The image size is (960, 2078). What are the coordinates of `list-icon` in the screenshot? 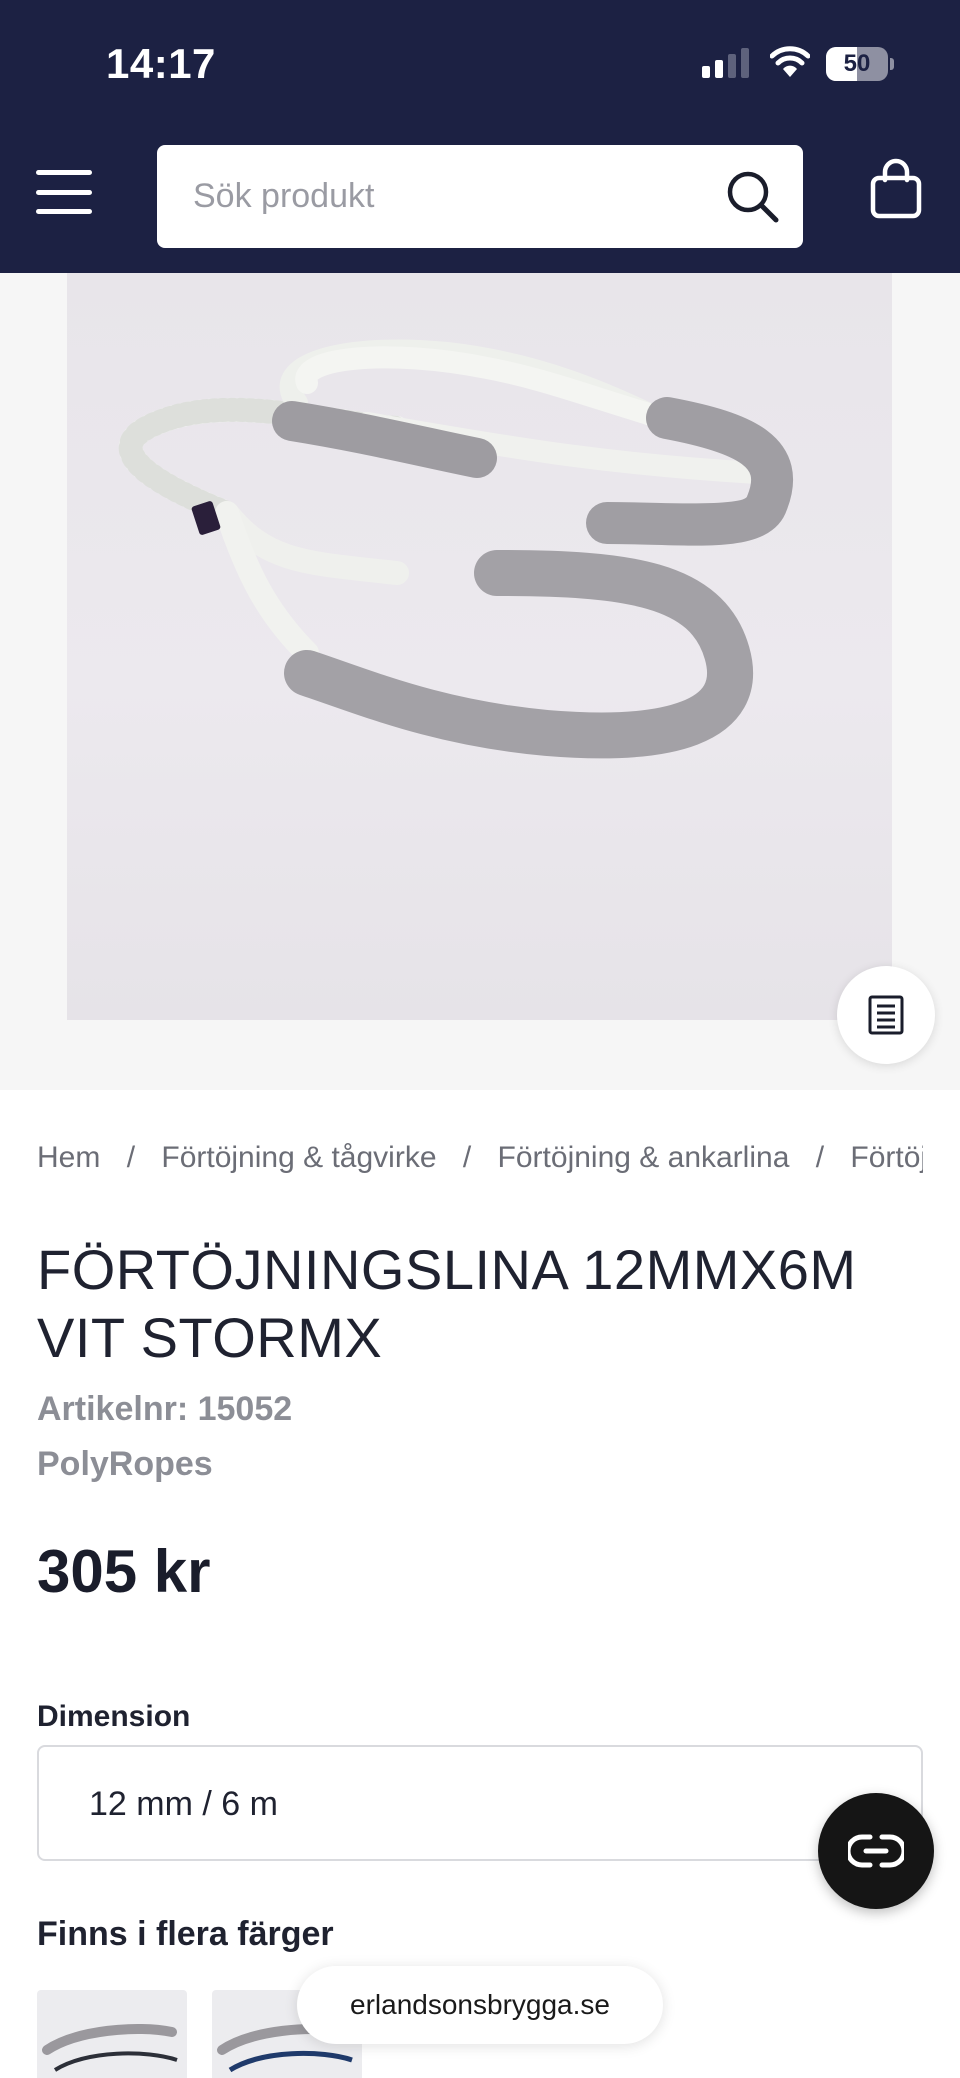 It's located at (886, 1015).